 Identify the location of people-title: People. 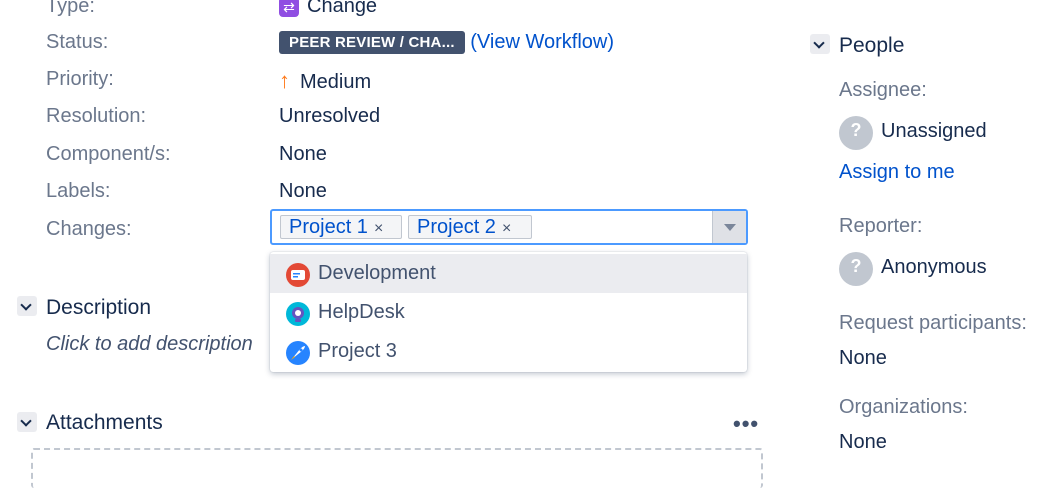
(872, 45).